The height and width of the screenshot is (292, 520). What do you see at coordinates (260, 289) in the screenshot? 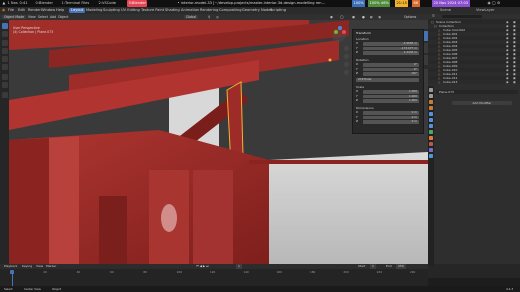
I see `status-bar: Select Center View Object 4.2.3` at bounding box center [260, 289].